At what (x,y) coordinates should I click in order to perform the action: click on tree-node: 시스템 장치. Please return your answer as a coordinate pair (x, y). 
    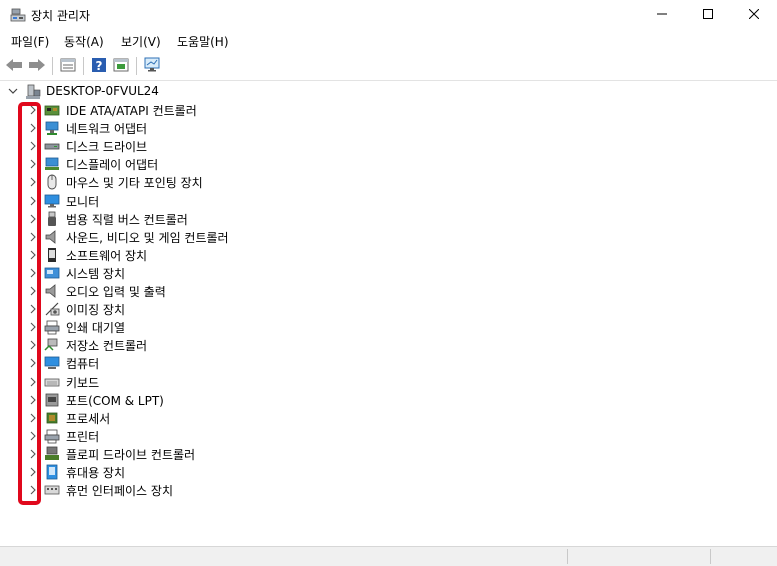
    Looking at the image, I should click on (388, 273).